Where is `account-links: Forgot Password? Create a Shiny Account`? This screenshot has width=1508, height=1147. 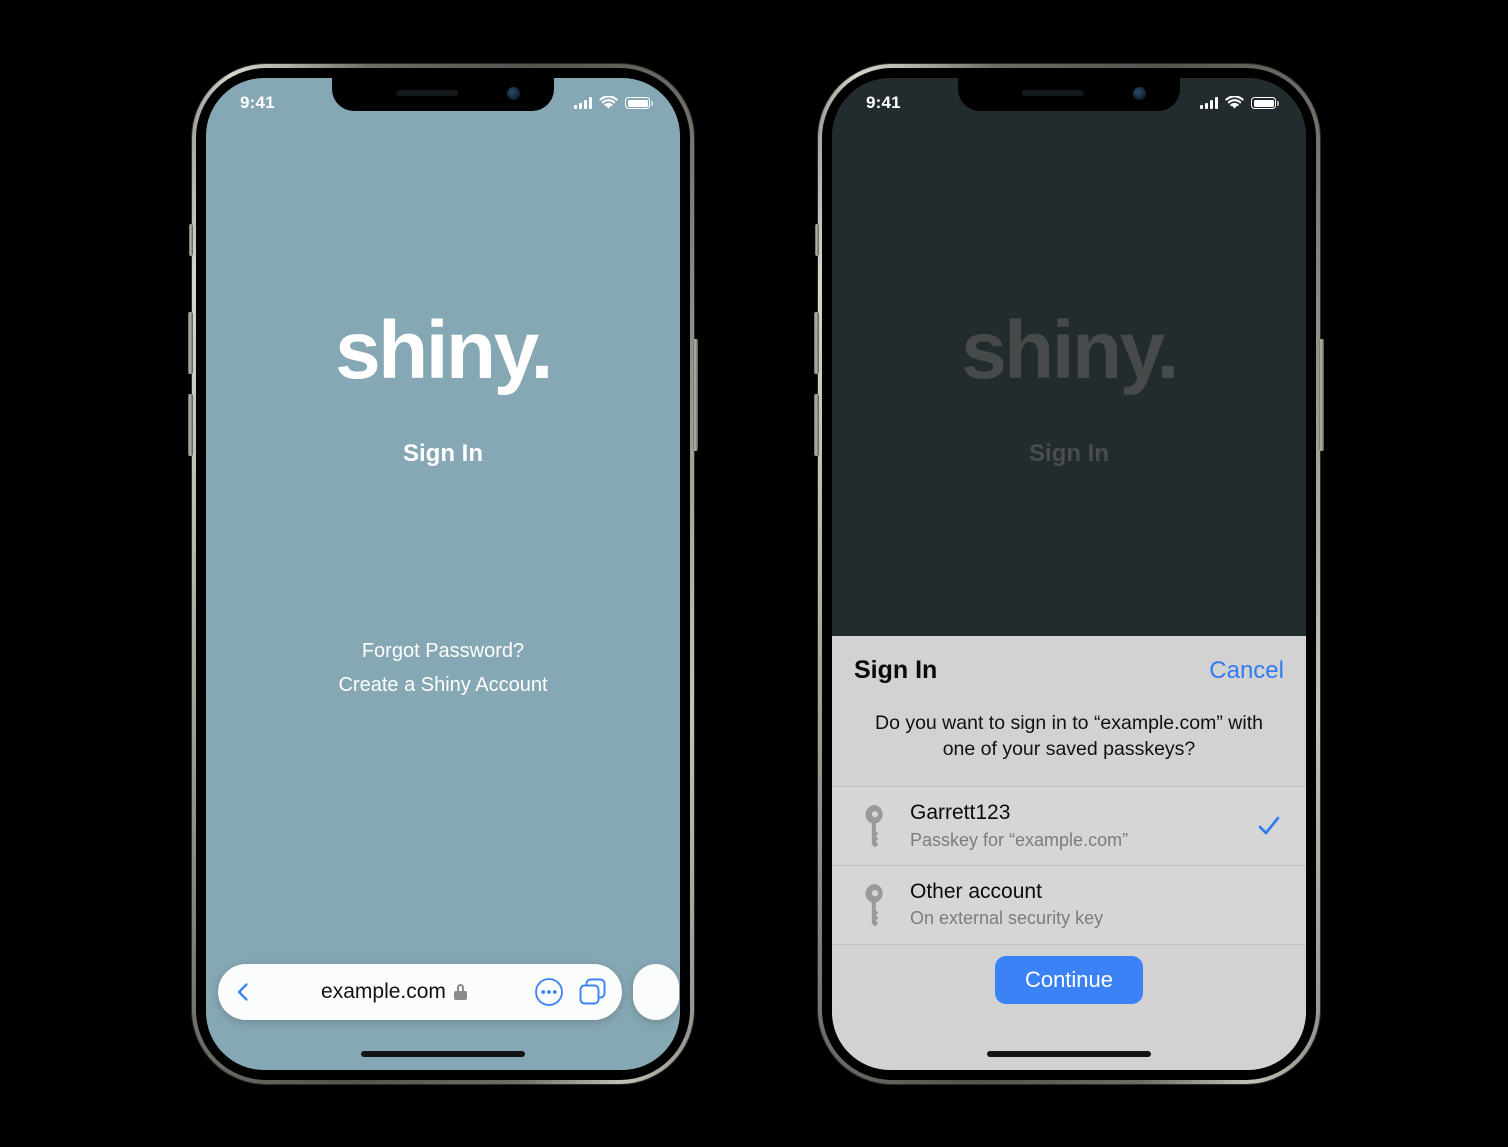 account-links: Forgot Password? Create a Shiny Account is located at coordinates (443, 674).